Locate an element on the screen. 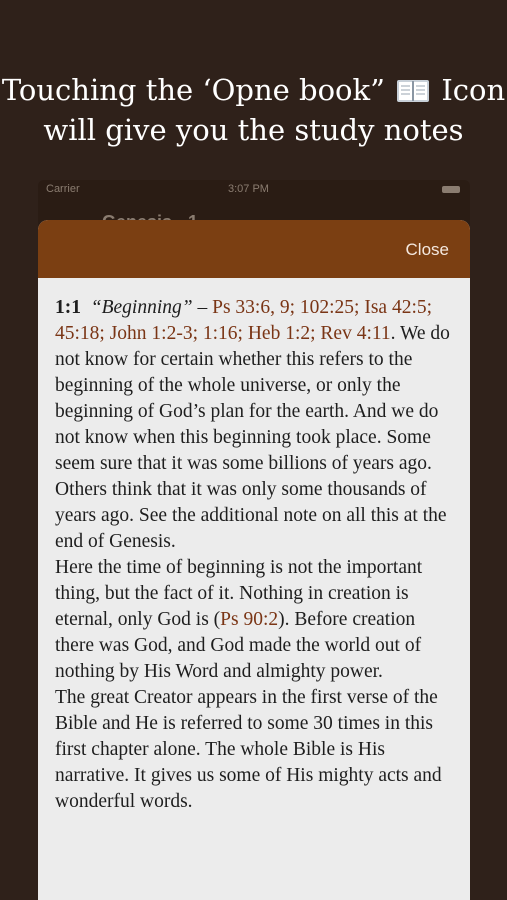 This screenshot has height=900, width=507. note-term: “Beginning” is located at coordinates (141, 307).